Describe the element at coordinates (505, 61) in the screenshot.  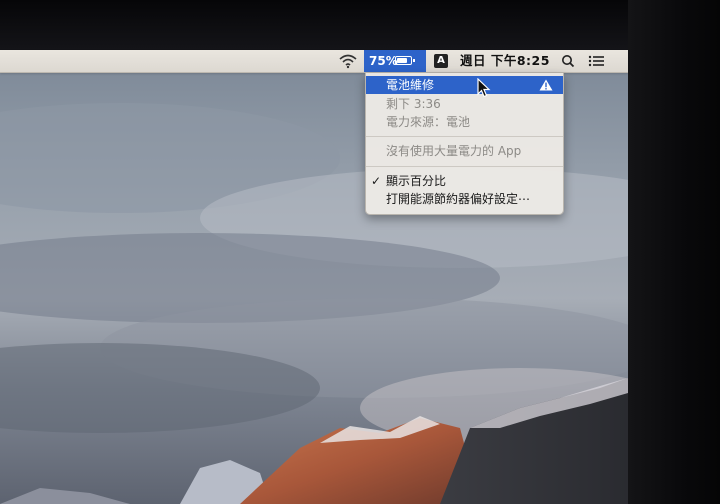
I see `menu-clock: 週日 下午8:25` at that location.